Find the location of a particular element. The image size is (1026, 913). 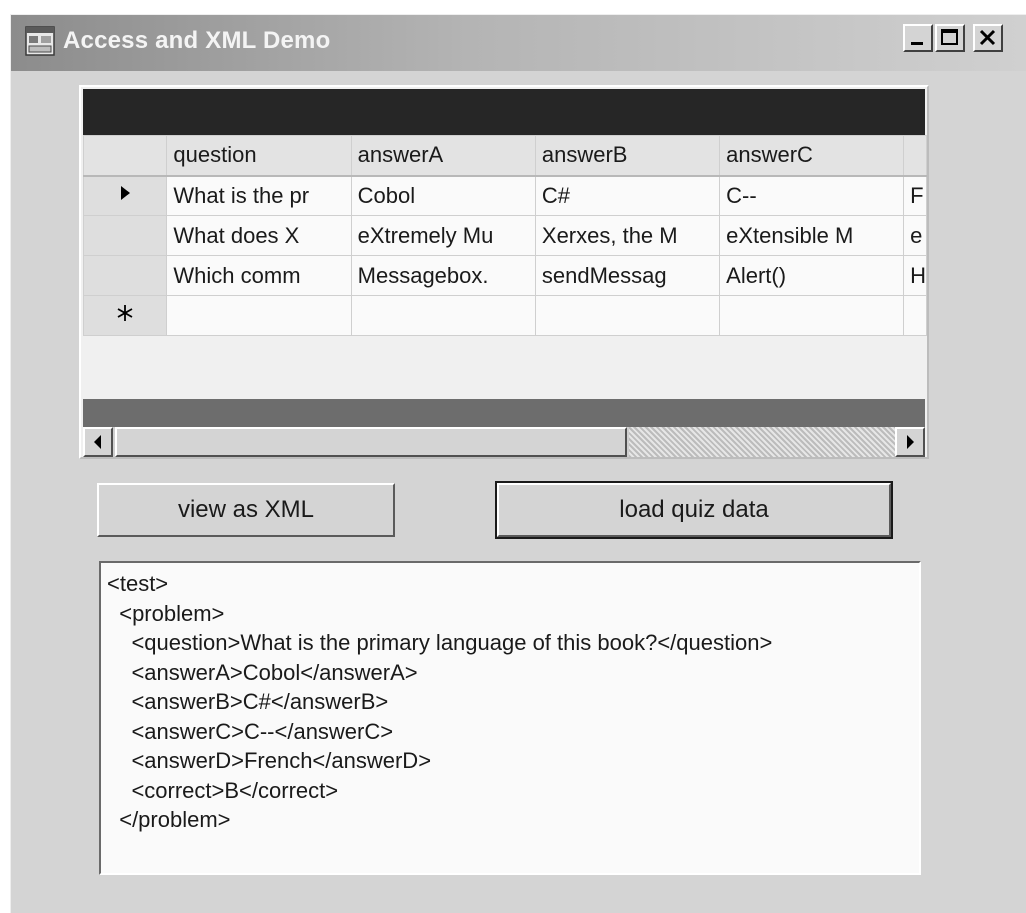

grid-cell: H is located at coordinates (915, 275).